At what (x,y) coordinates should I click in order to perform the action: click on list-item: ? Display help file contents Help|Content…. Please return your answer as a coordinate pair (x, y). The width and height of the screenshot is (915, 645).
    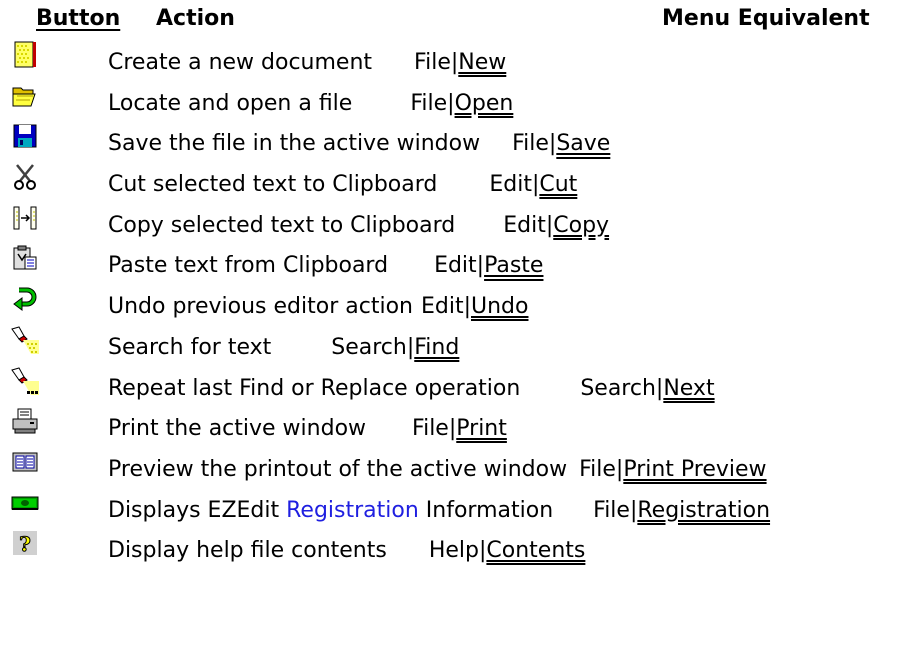
    Looking at the image, I should click on (457, 547).